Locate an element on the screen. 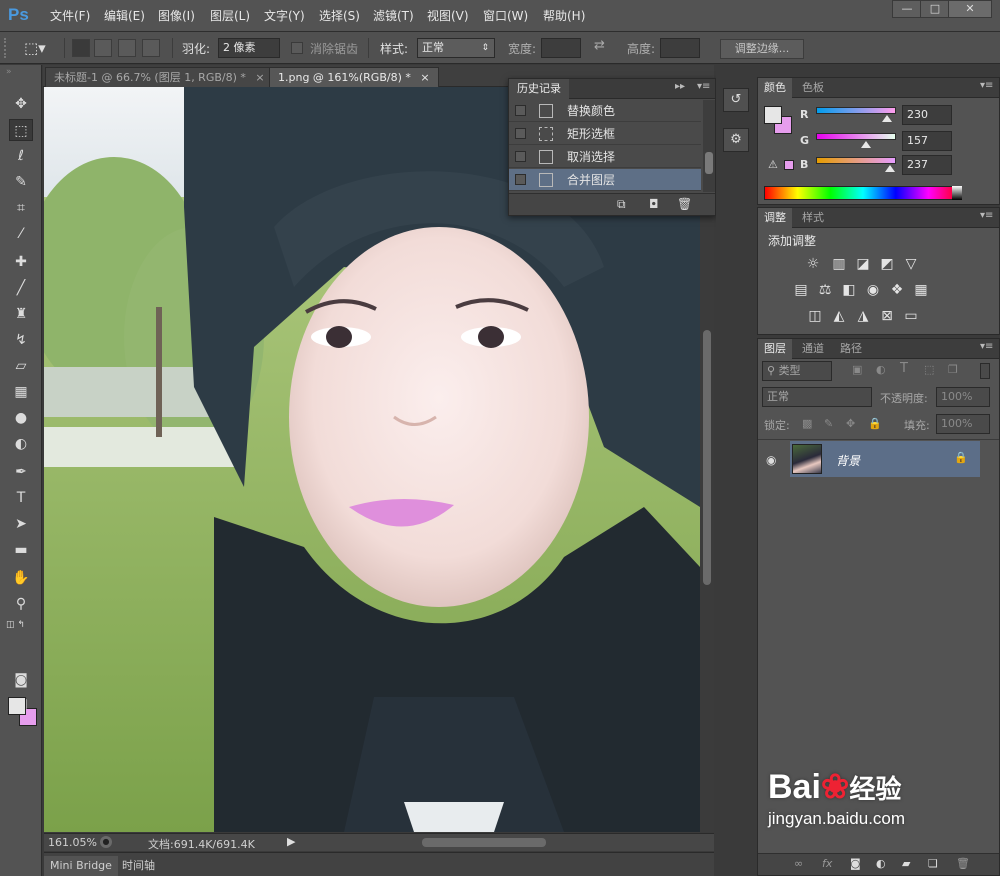 The height and width of the screenshot is (876, 1000). color-spectrum is located at coordinates (863, 193).